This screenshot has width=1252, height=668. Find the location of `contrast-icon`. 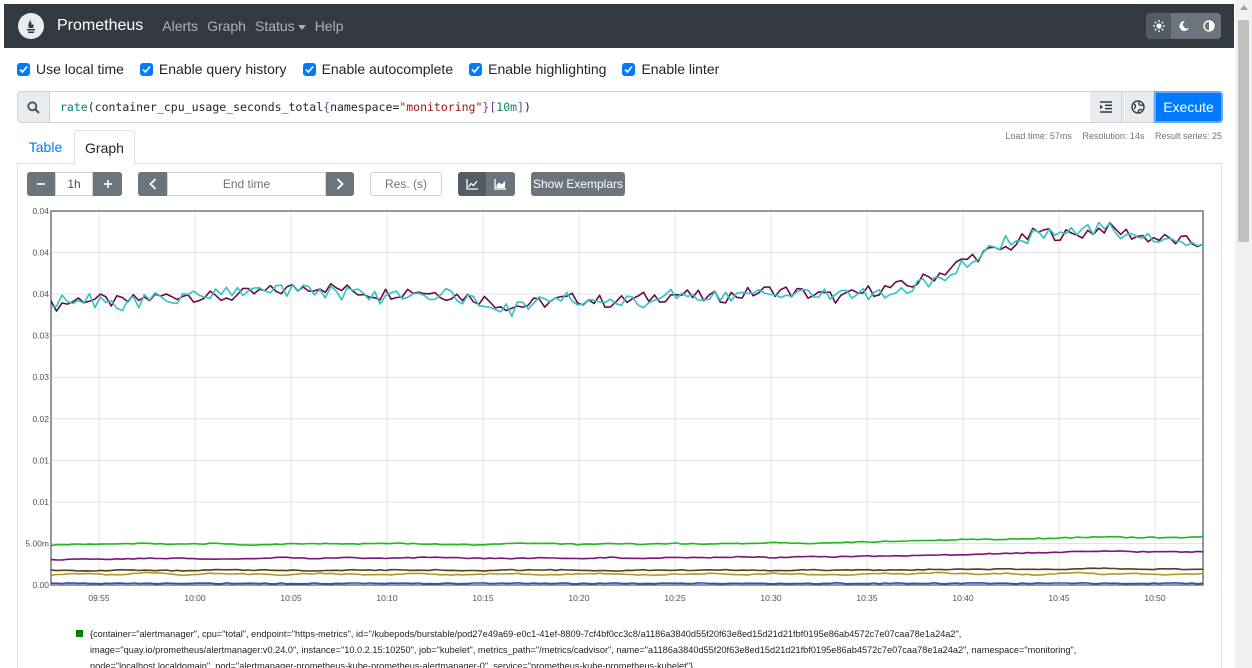

contrast-icon is located at coordinates (1208, 26).